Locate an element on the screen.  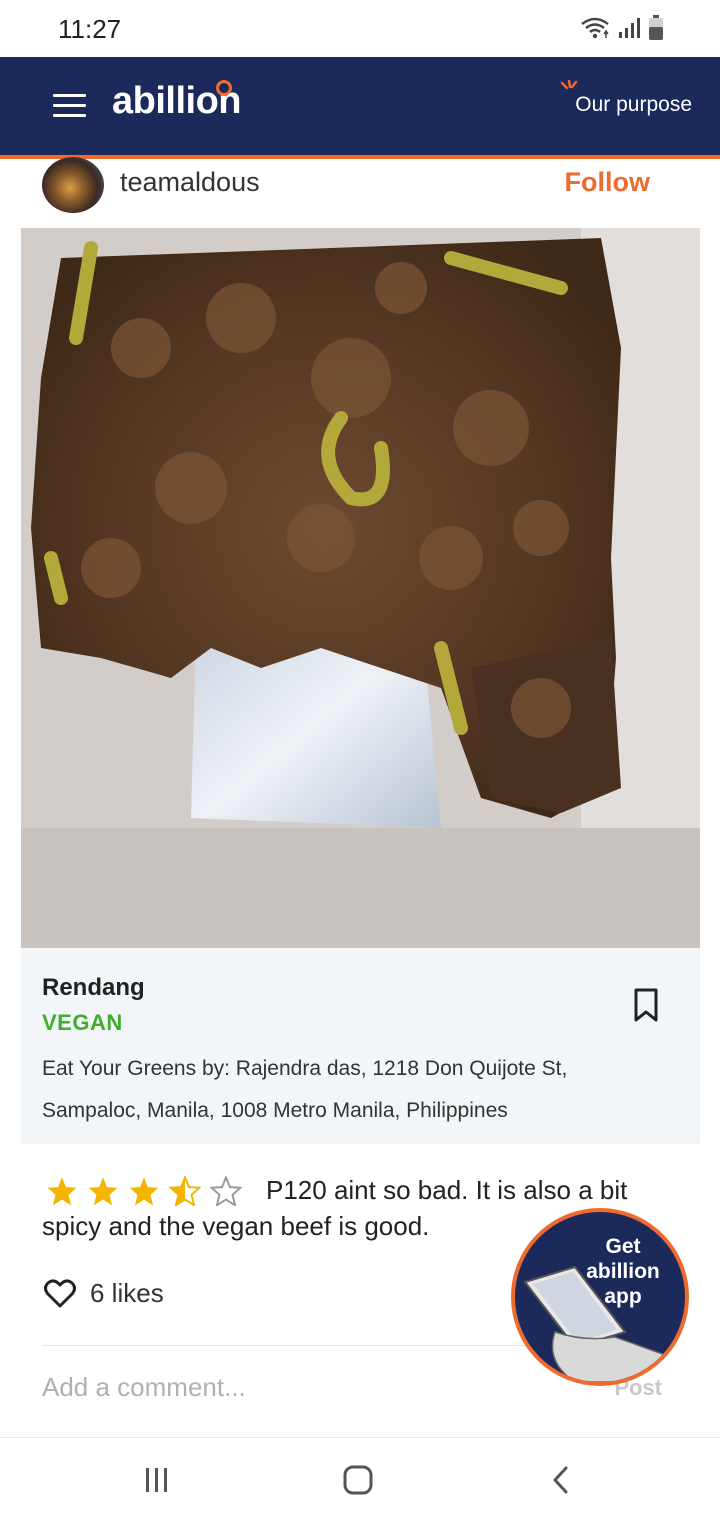
app-header: abillion Our purpose is located at coordinates (360, 108).